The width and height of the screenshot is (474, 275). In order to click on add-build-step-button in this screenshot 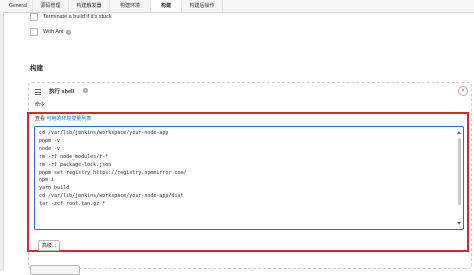, I will do `click(55, 270)`.